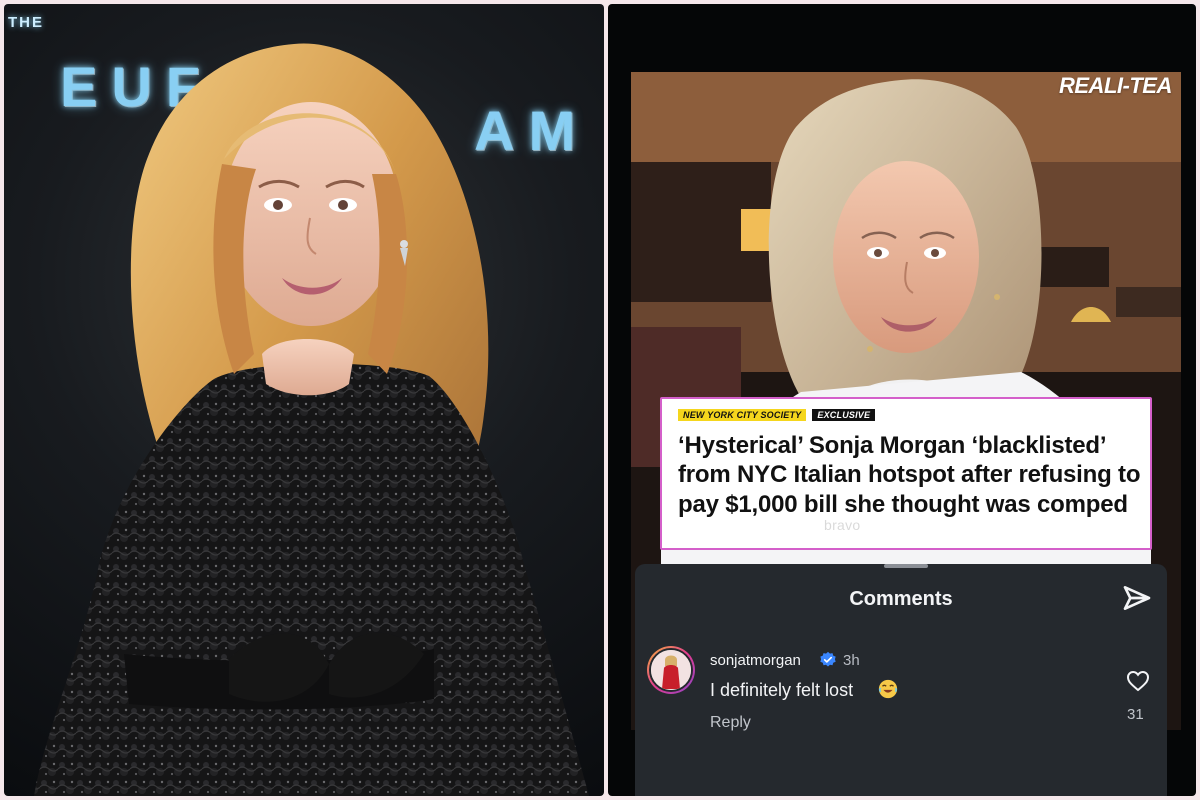  What do you see at coordinates (906, 566) in the screenshot?
I see `sheet-handle` at bounding box center [906, 566].